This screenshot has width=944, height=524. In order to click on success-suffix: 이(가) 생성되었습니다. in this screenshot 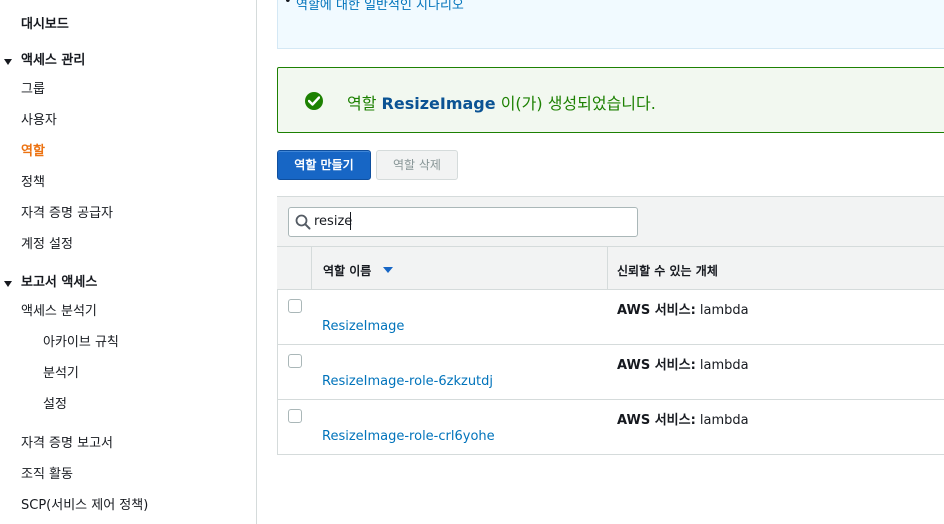, I will do `click(575, 103)`.